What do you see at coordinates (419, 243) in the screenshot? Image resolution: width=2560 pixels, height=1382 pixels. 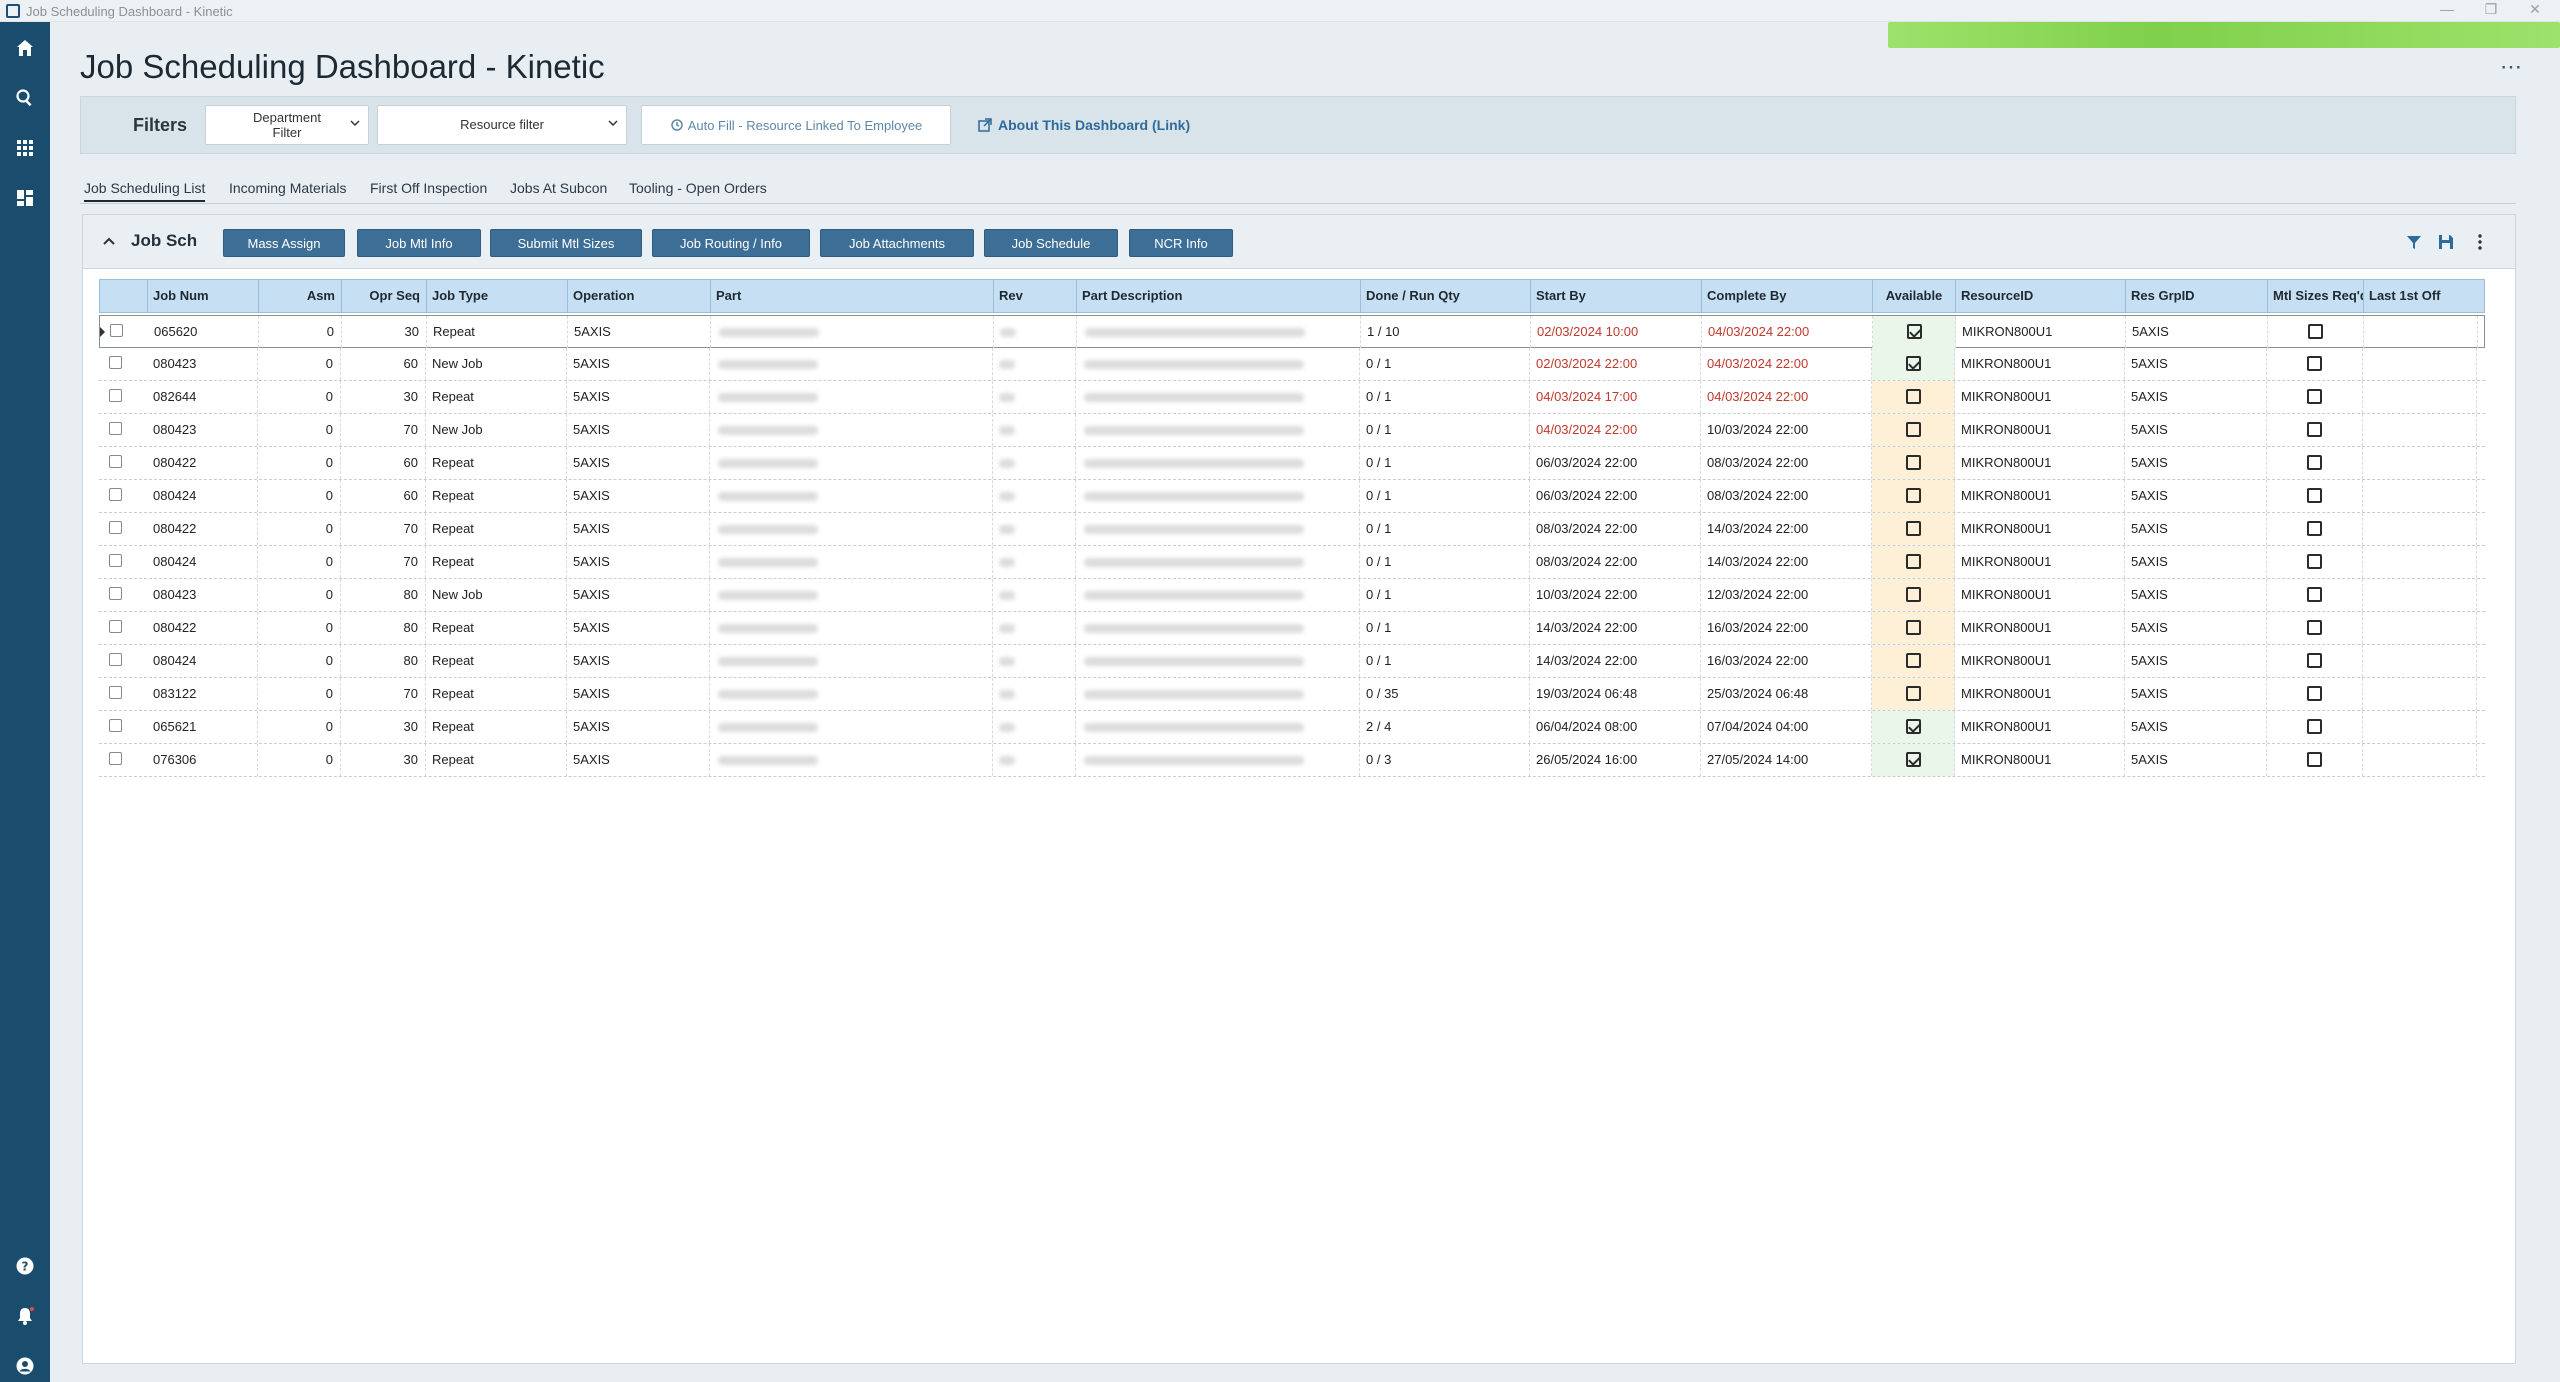 I see `job-mtl-info-button: Job Mtl Info` at bounding box center [419, 243].